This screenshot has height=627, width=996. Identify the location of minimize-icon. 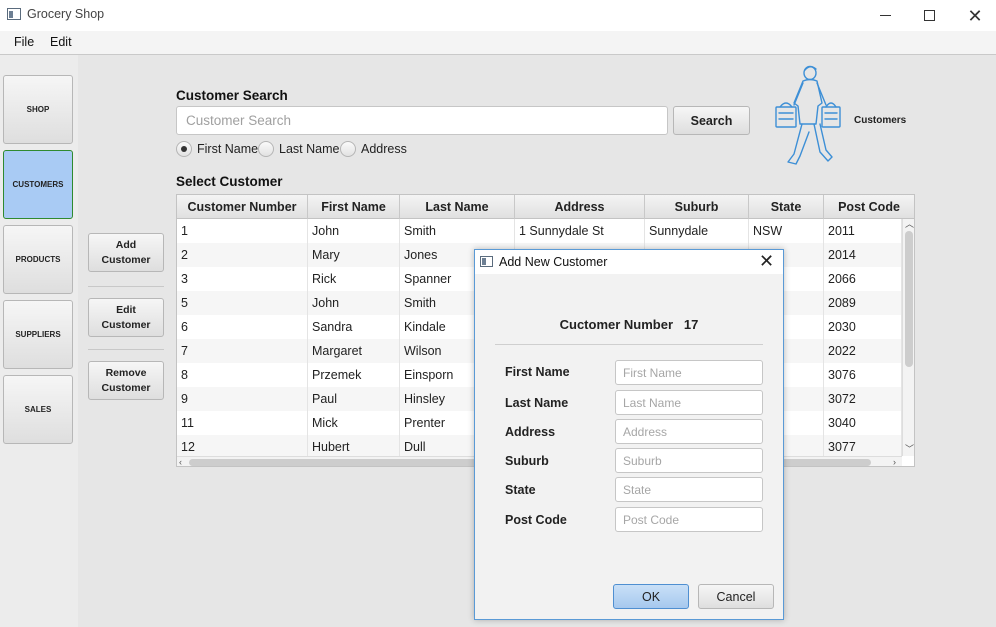
(885, 15).